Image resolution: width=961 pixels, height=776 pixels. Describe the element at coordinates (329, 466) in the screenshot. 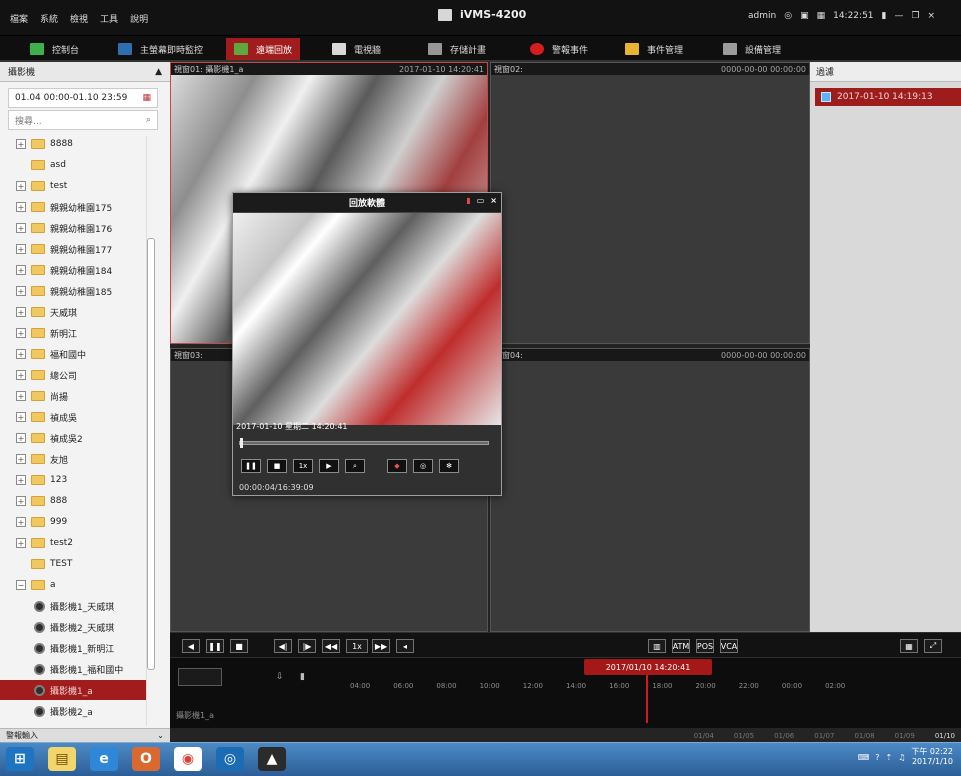

I see `frame-forward-button: ▶` at that location.